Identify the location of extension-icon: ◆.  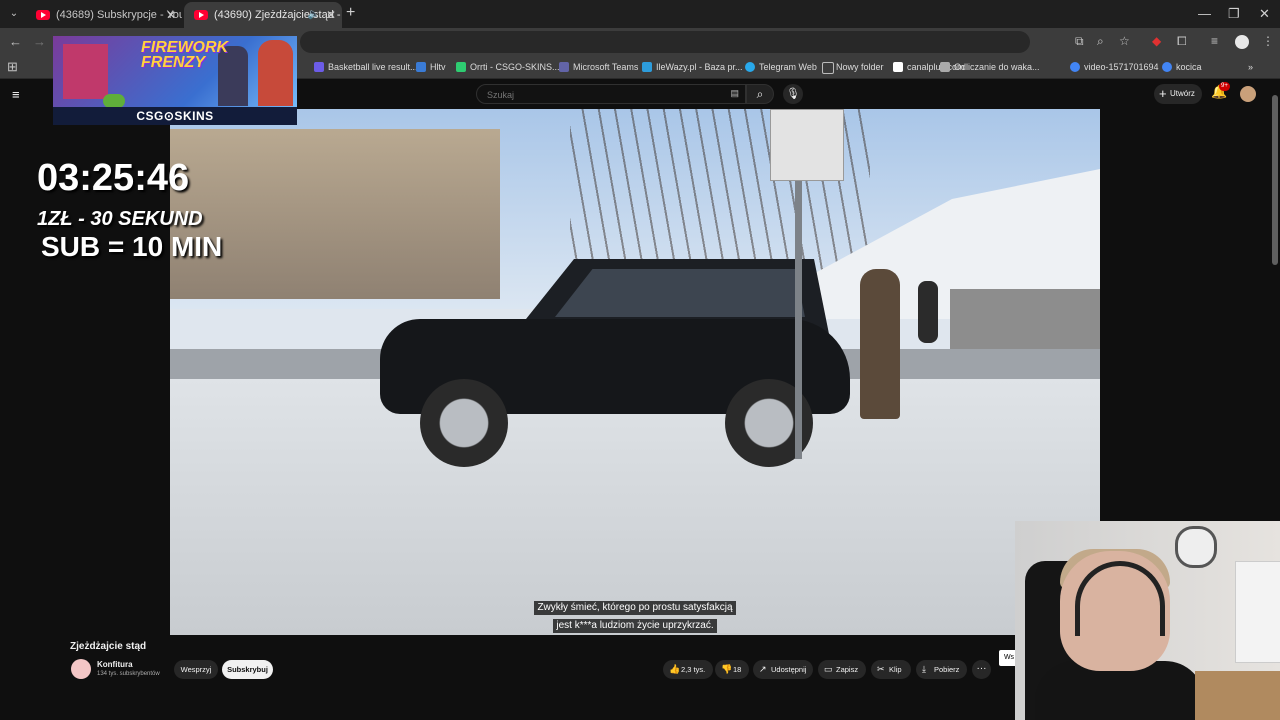
(1156, 41).